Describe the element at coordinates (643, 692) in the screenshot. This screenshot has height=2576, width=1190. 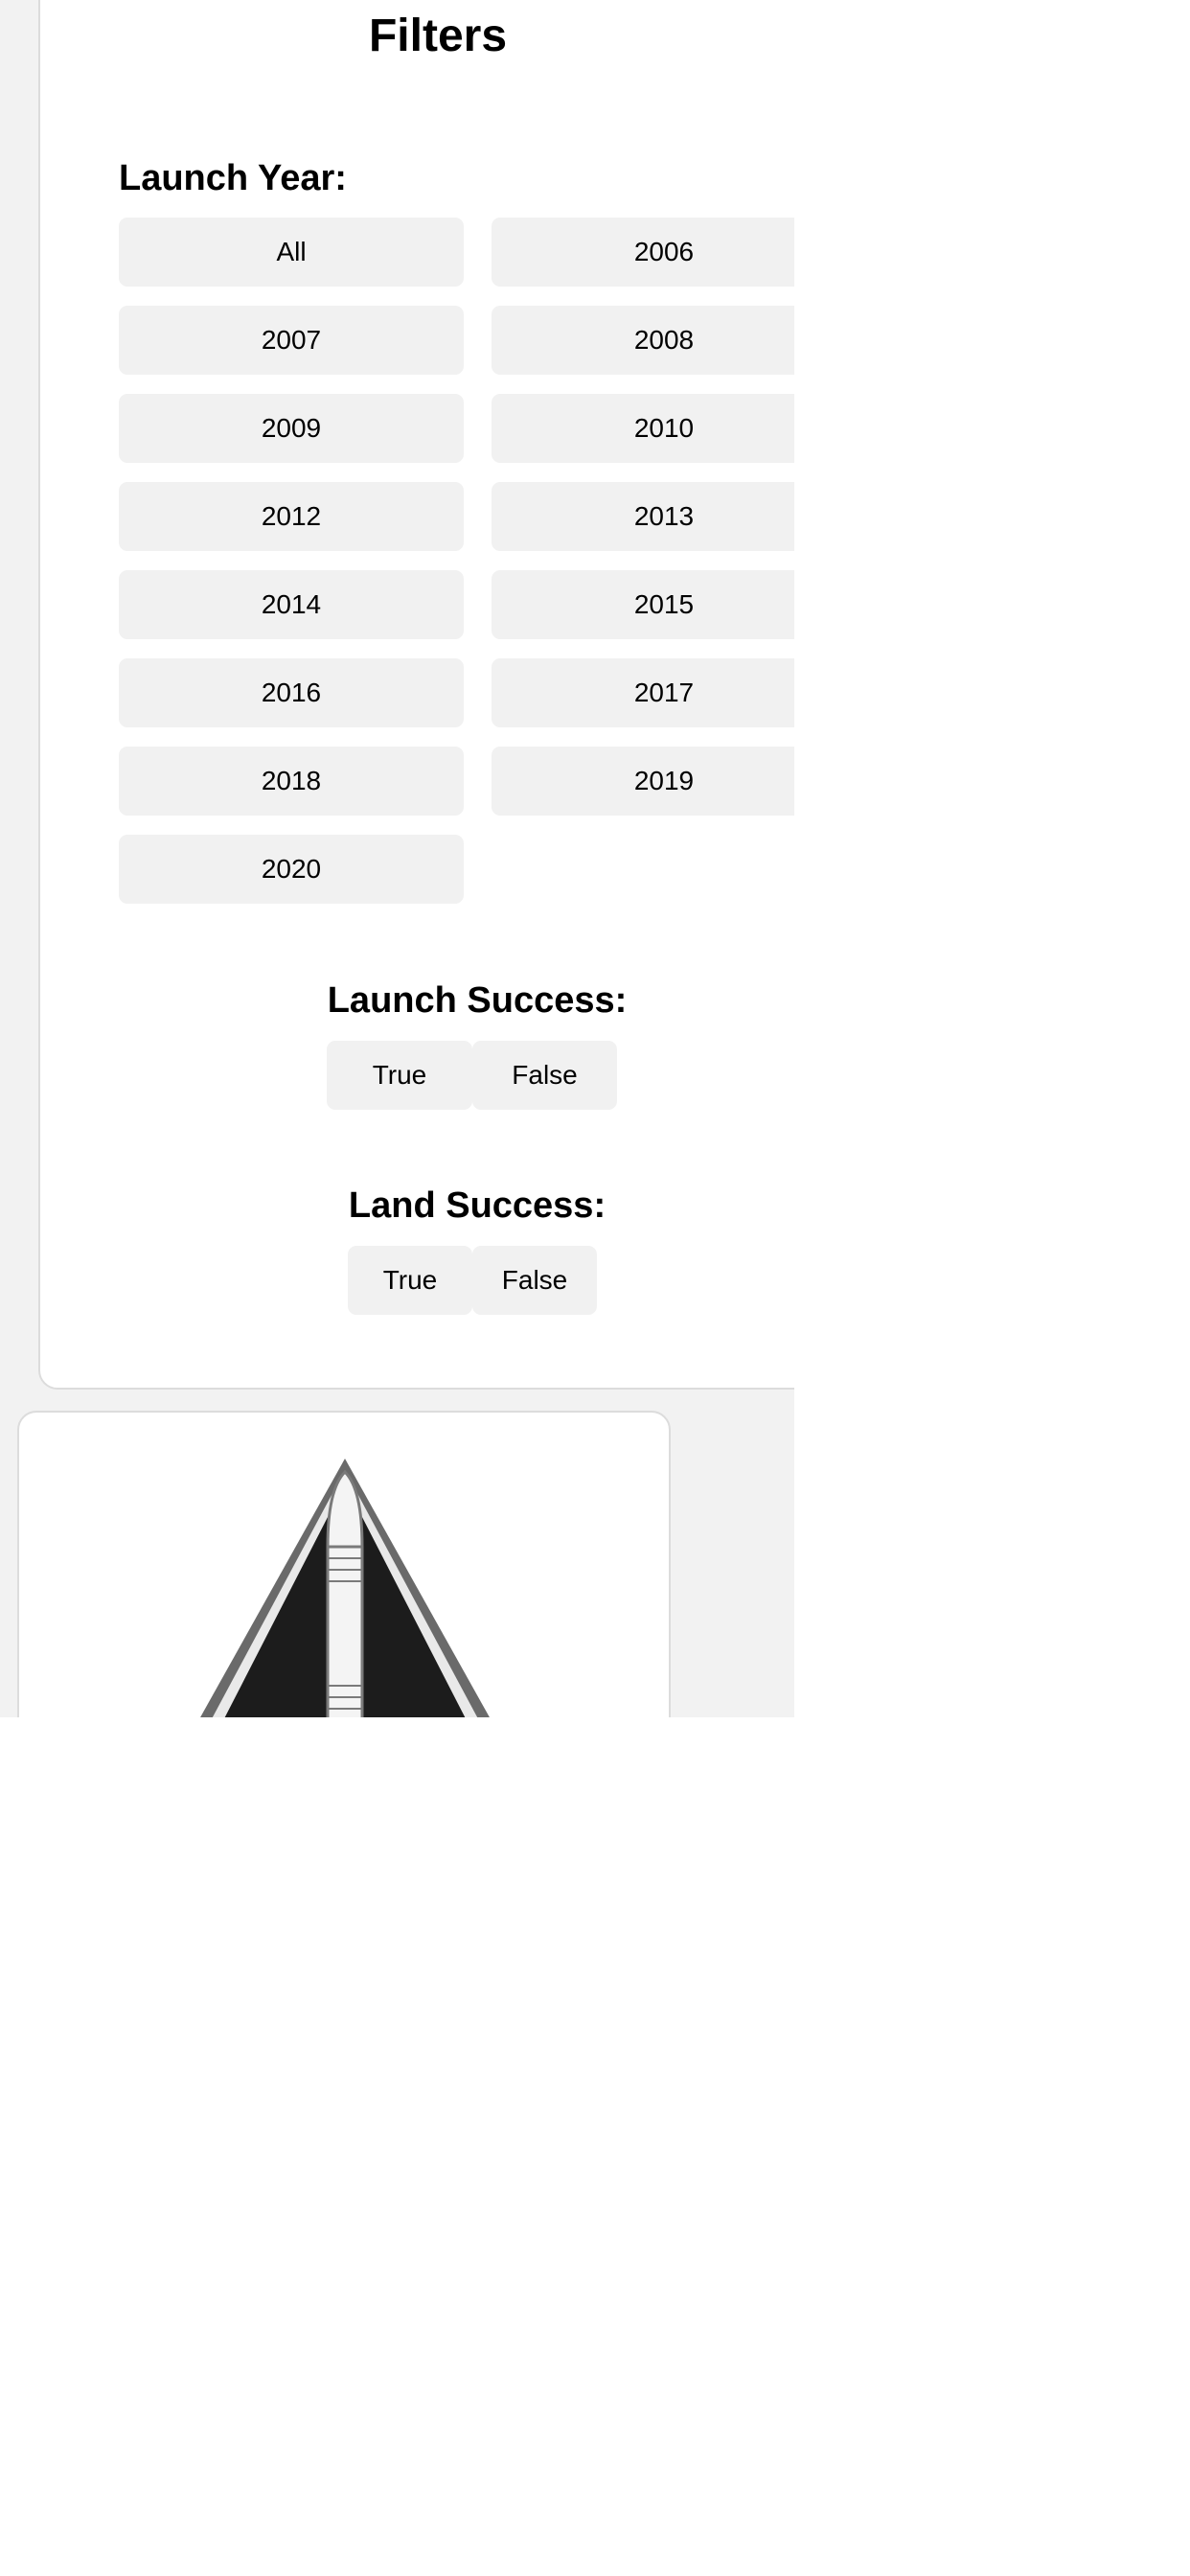
I see `year-filter-2017-button: 2017` at that location.